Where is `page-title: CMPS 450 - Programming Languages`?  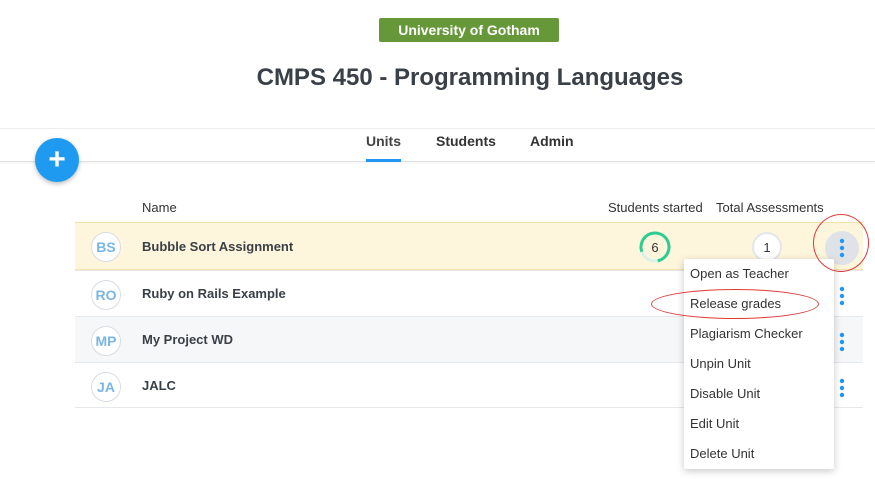 page-title: CMPS 450 - Programming Languages is located at coordinates (470, 77).